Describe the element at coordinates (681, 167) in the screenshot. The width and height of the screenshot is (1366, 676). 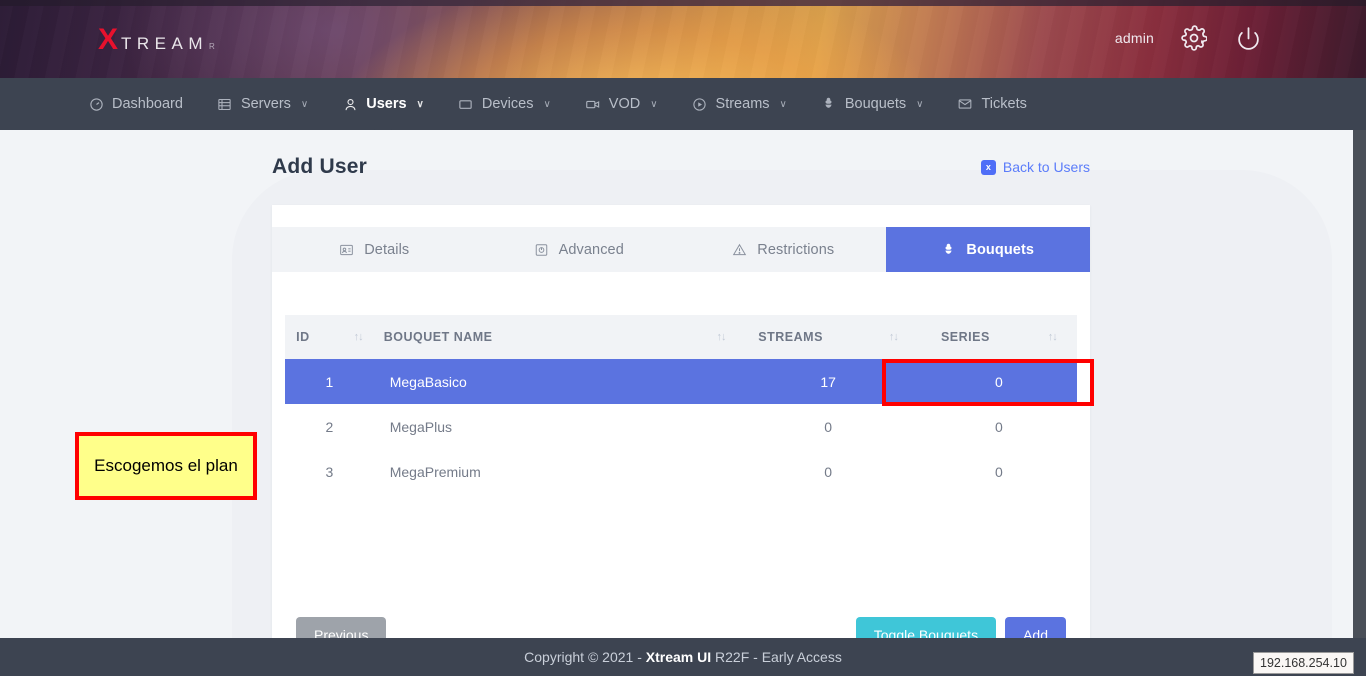
I see `page-header: Add User x Back to Users` at that location.